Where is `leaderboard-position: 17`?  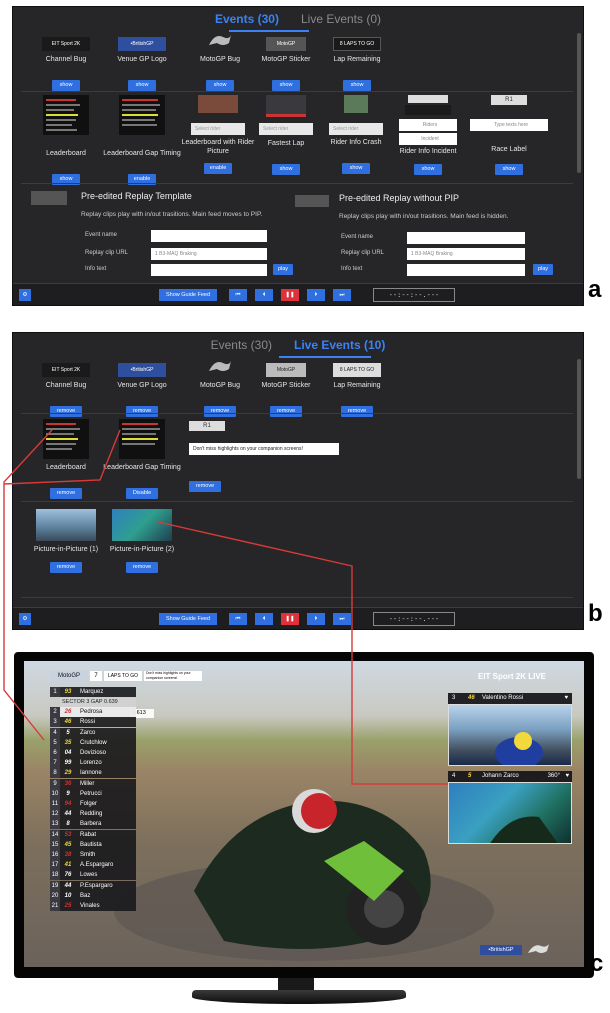 leaderboard-position: 17 is located at coordinates (55, 865).